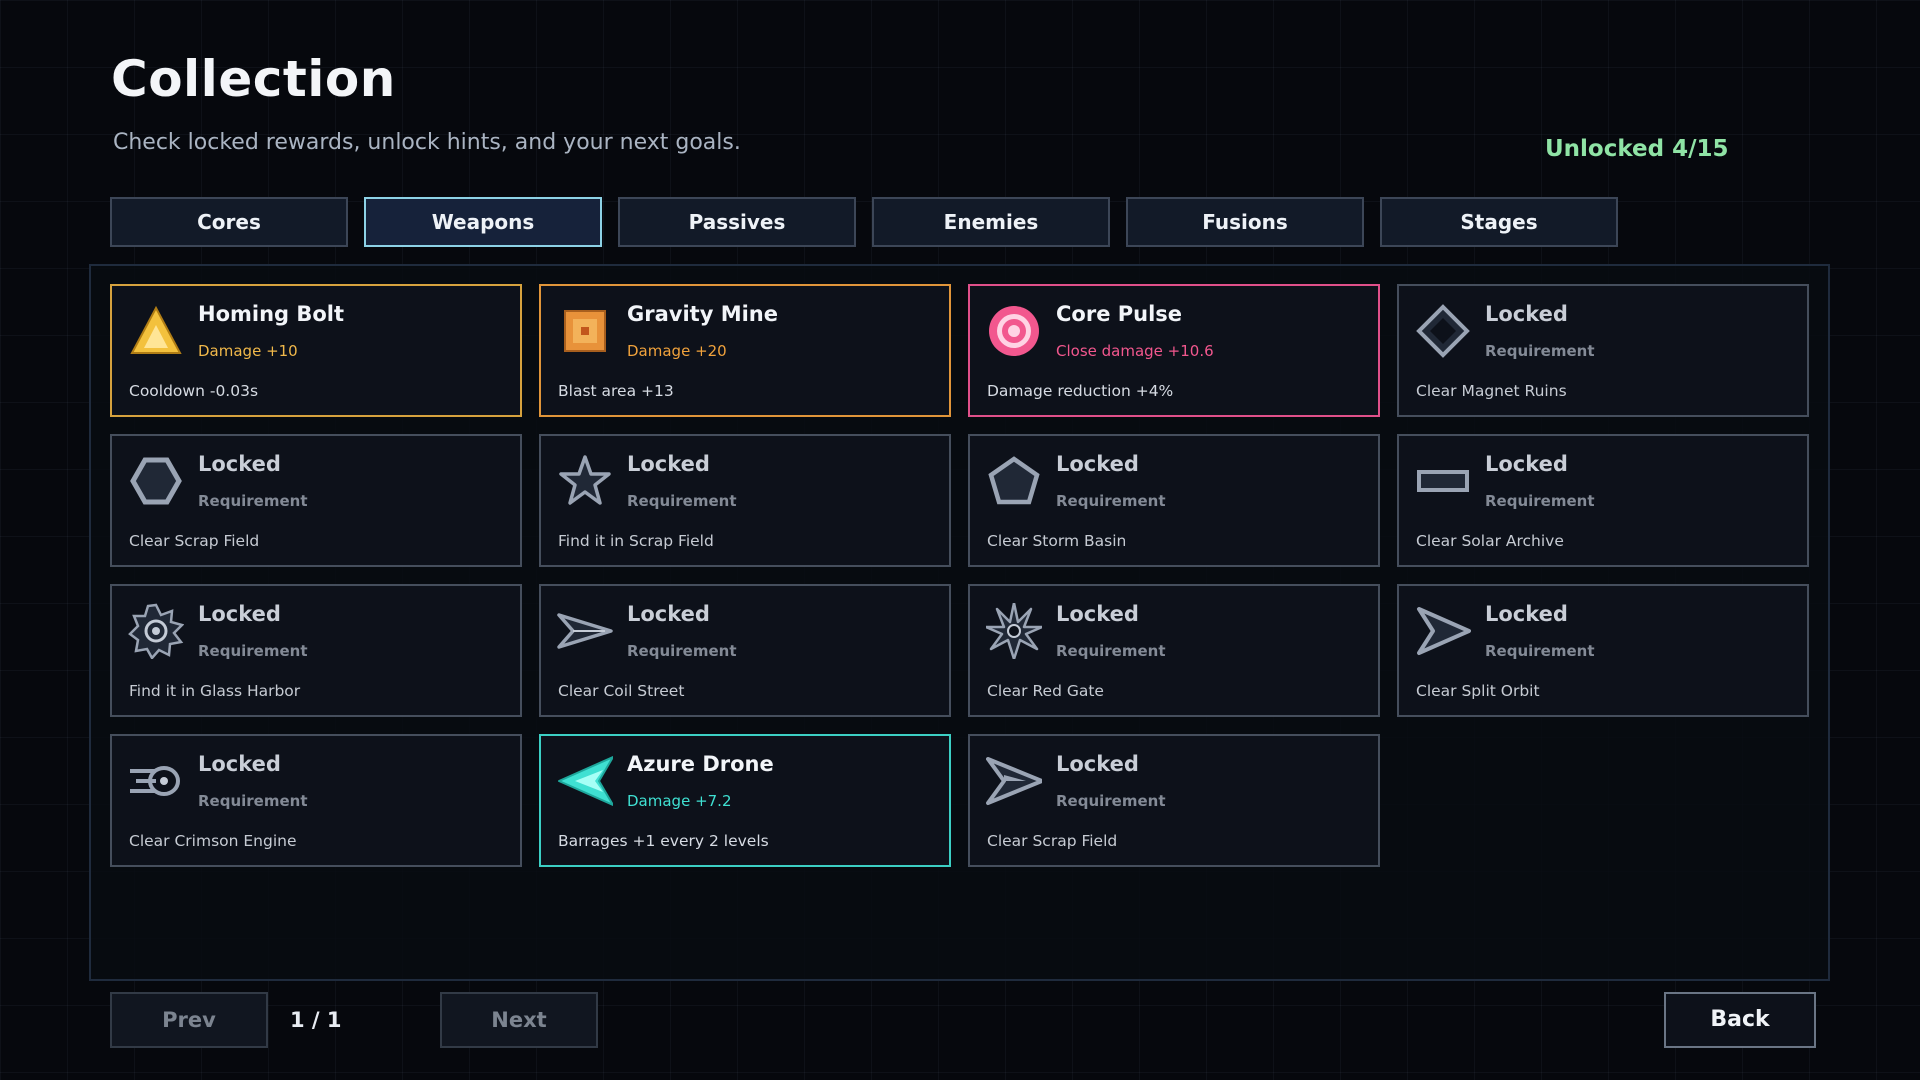 The width and height of the screenshot is (1920, 1080). I want to click on page-title: Collection, so click(253, 79).